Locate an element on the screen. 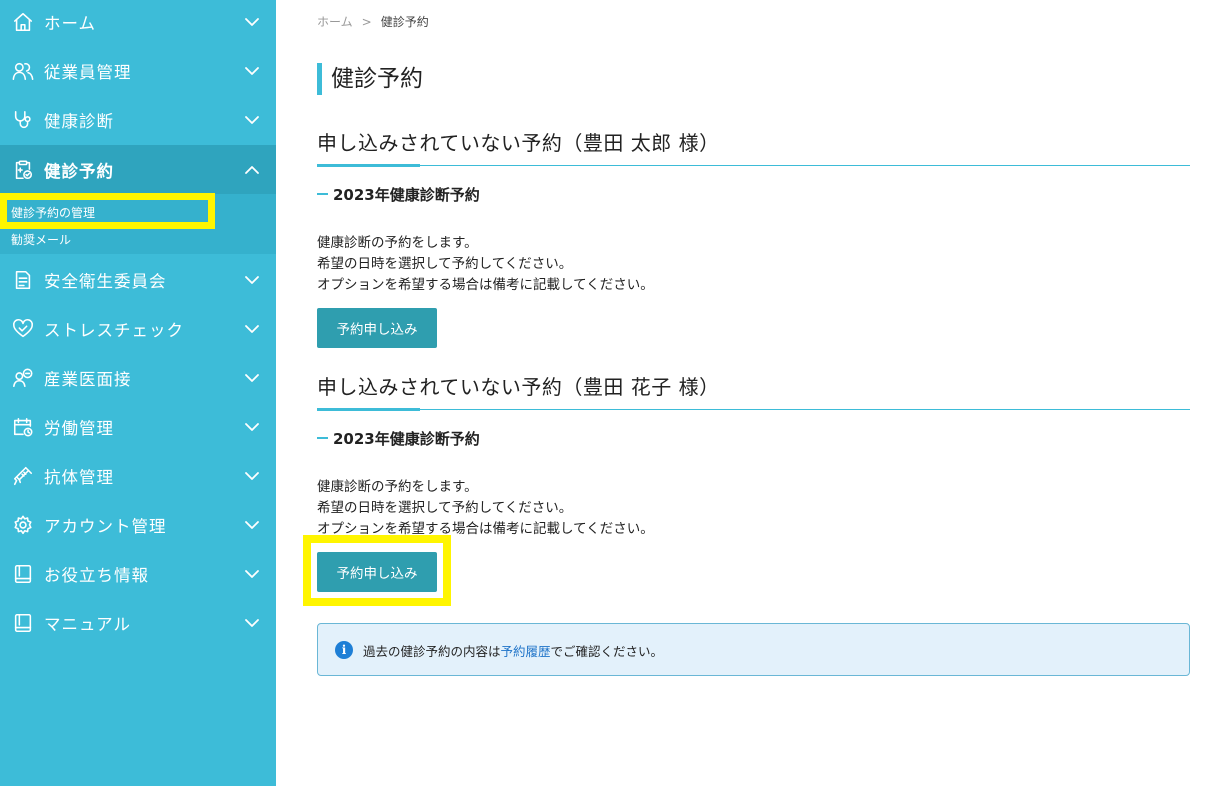 This screenshot has width=1228, height=786. sidebar-item-label: 健康診断 is located at coordinates (79, 121).